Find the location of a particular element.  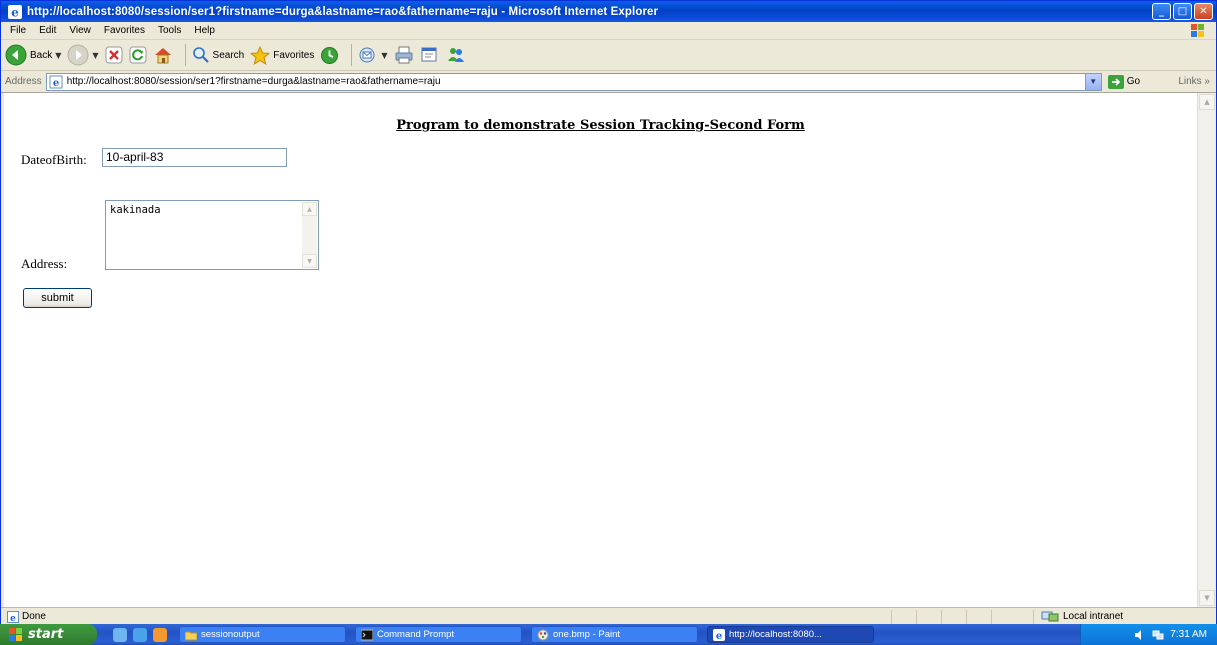

messenger-button is located at coordinates (456, 55).